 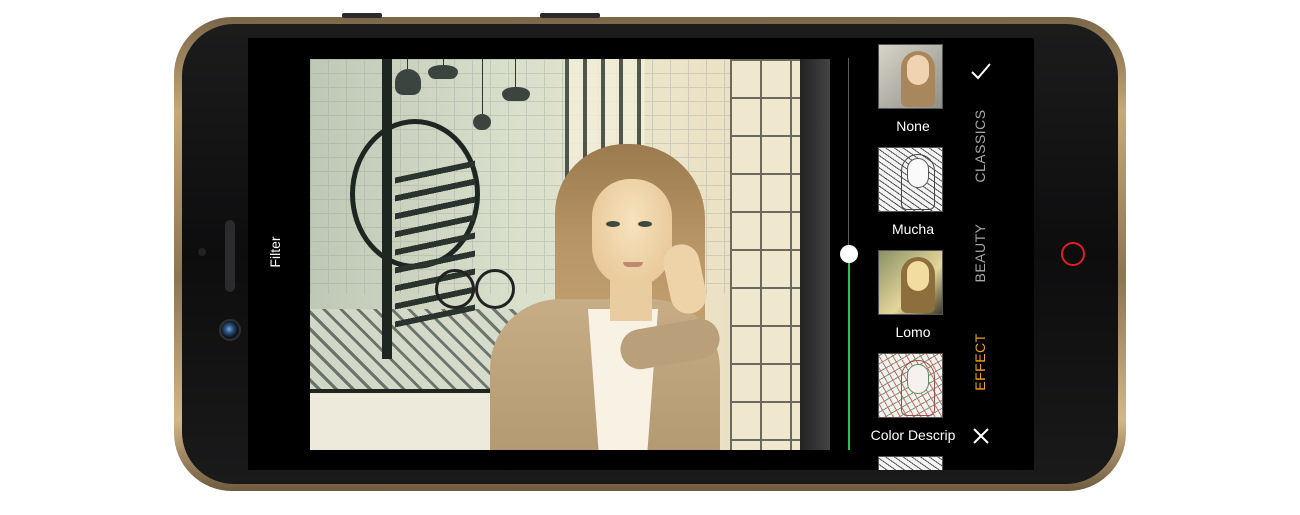 What do you see at coordinates (913, 332) in the screenshot?
I see `filter-label: Lomo` at bounding box center [913, 332].